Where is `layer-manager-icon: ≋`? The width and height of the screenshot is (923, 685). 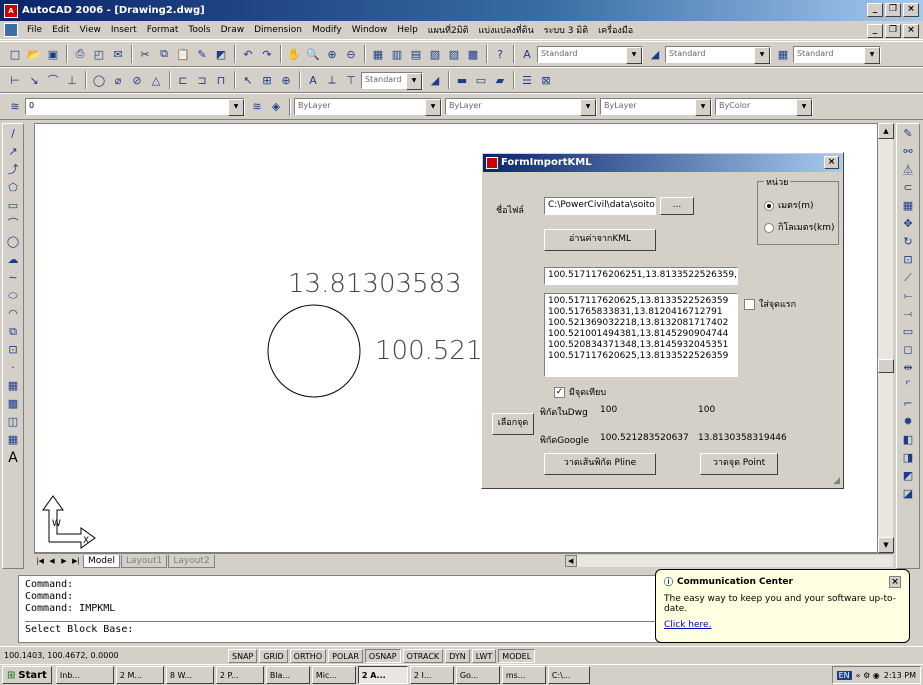 layer-manager-icon: ≋ is located at coordinates (15, 107).